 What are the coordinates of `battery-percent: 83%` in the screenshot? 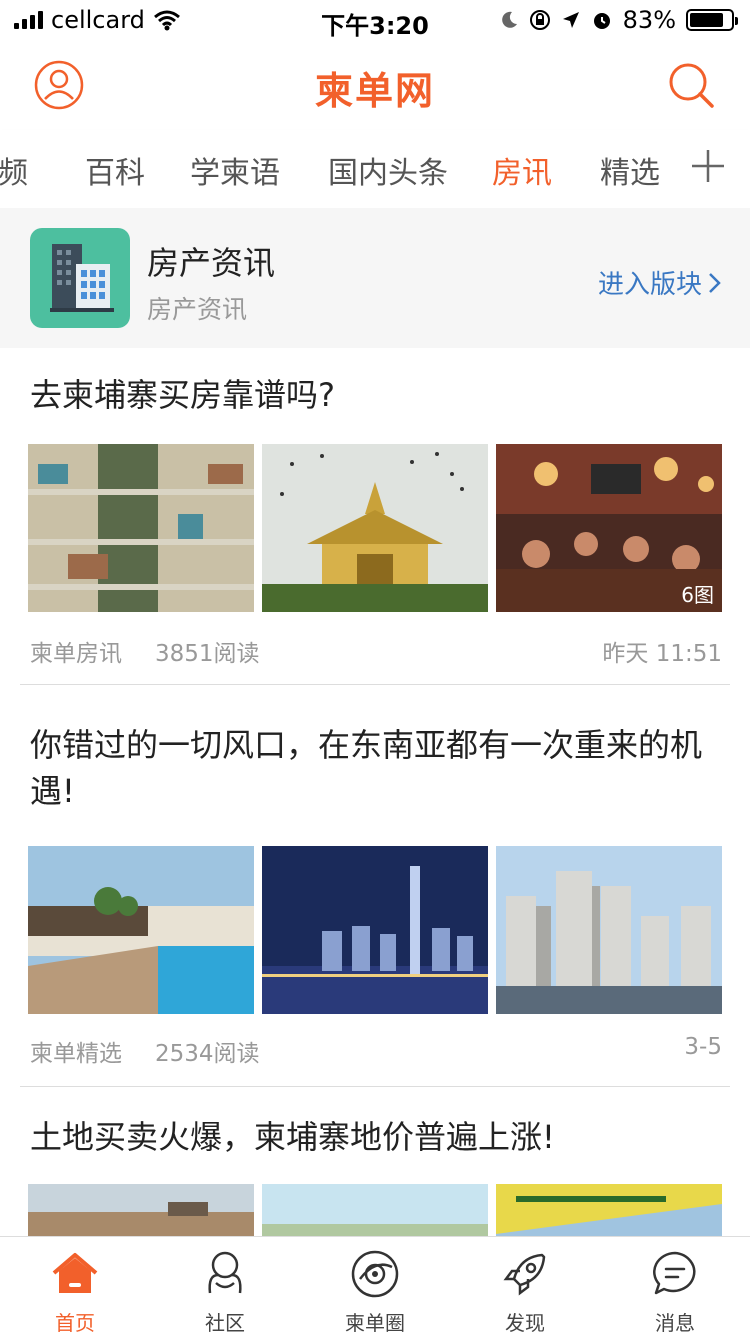 It's located at (649, 20).